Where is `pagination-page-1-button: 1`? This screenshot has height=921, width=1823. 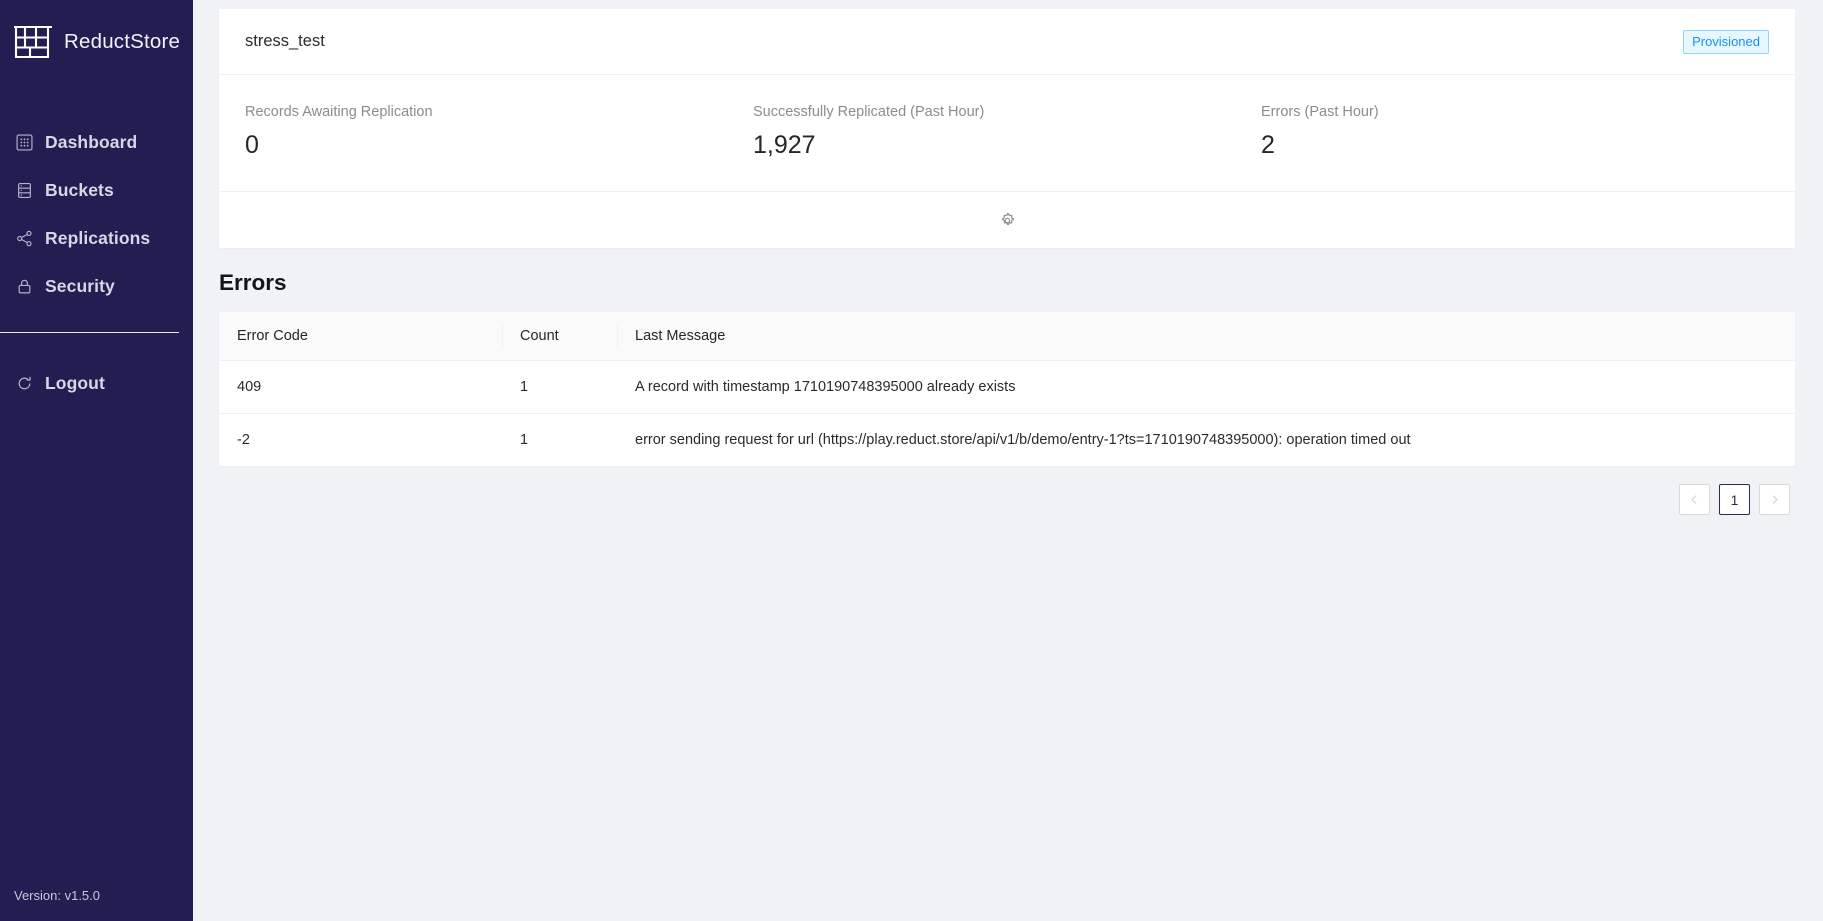 pagination-page-1-button: 1 is located at coordinates (1734, 499).